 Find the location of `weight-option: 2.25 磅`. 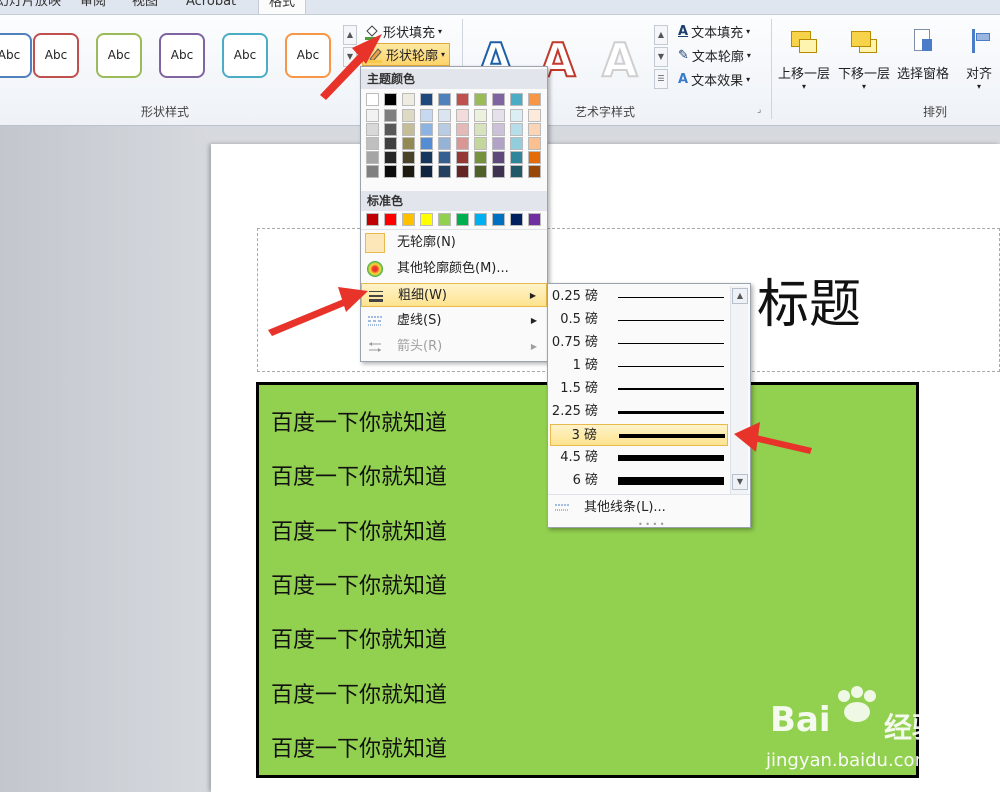

weight-option: 2.25 磅 is located at coordinates (639, 412).